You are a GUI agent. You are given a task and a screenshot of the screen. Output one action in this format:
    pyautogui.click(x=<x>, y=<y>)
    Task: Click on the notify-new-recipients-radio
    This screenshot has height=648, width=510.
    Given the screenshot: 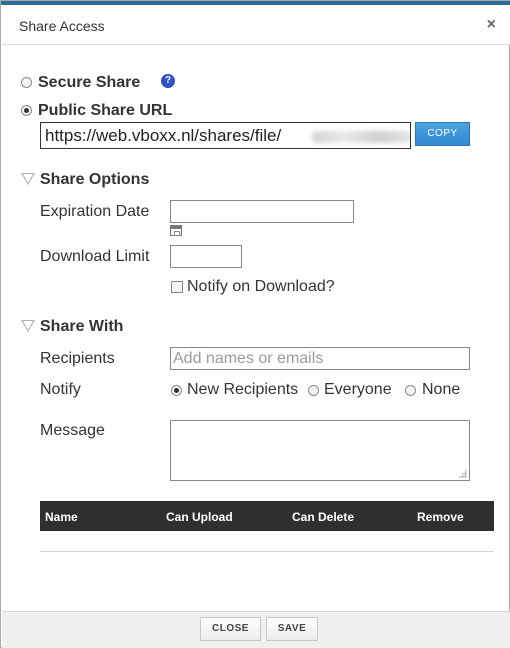 What is the action you would take?
    pyautogui.click(x=176, y=390)
    